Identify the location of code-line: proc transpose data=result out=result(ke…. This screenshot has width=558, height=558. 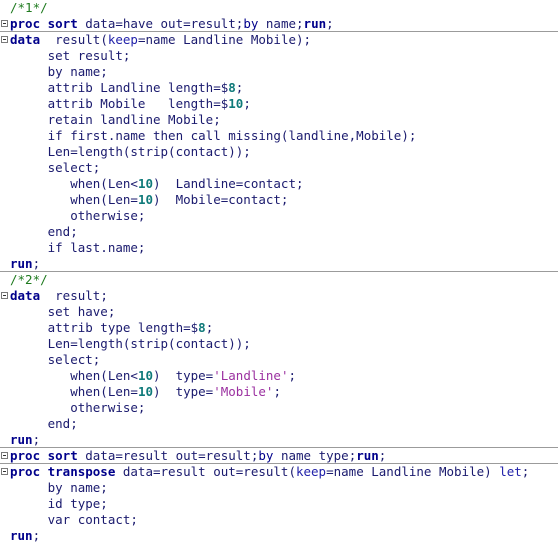
(279, 472).